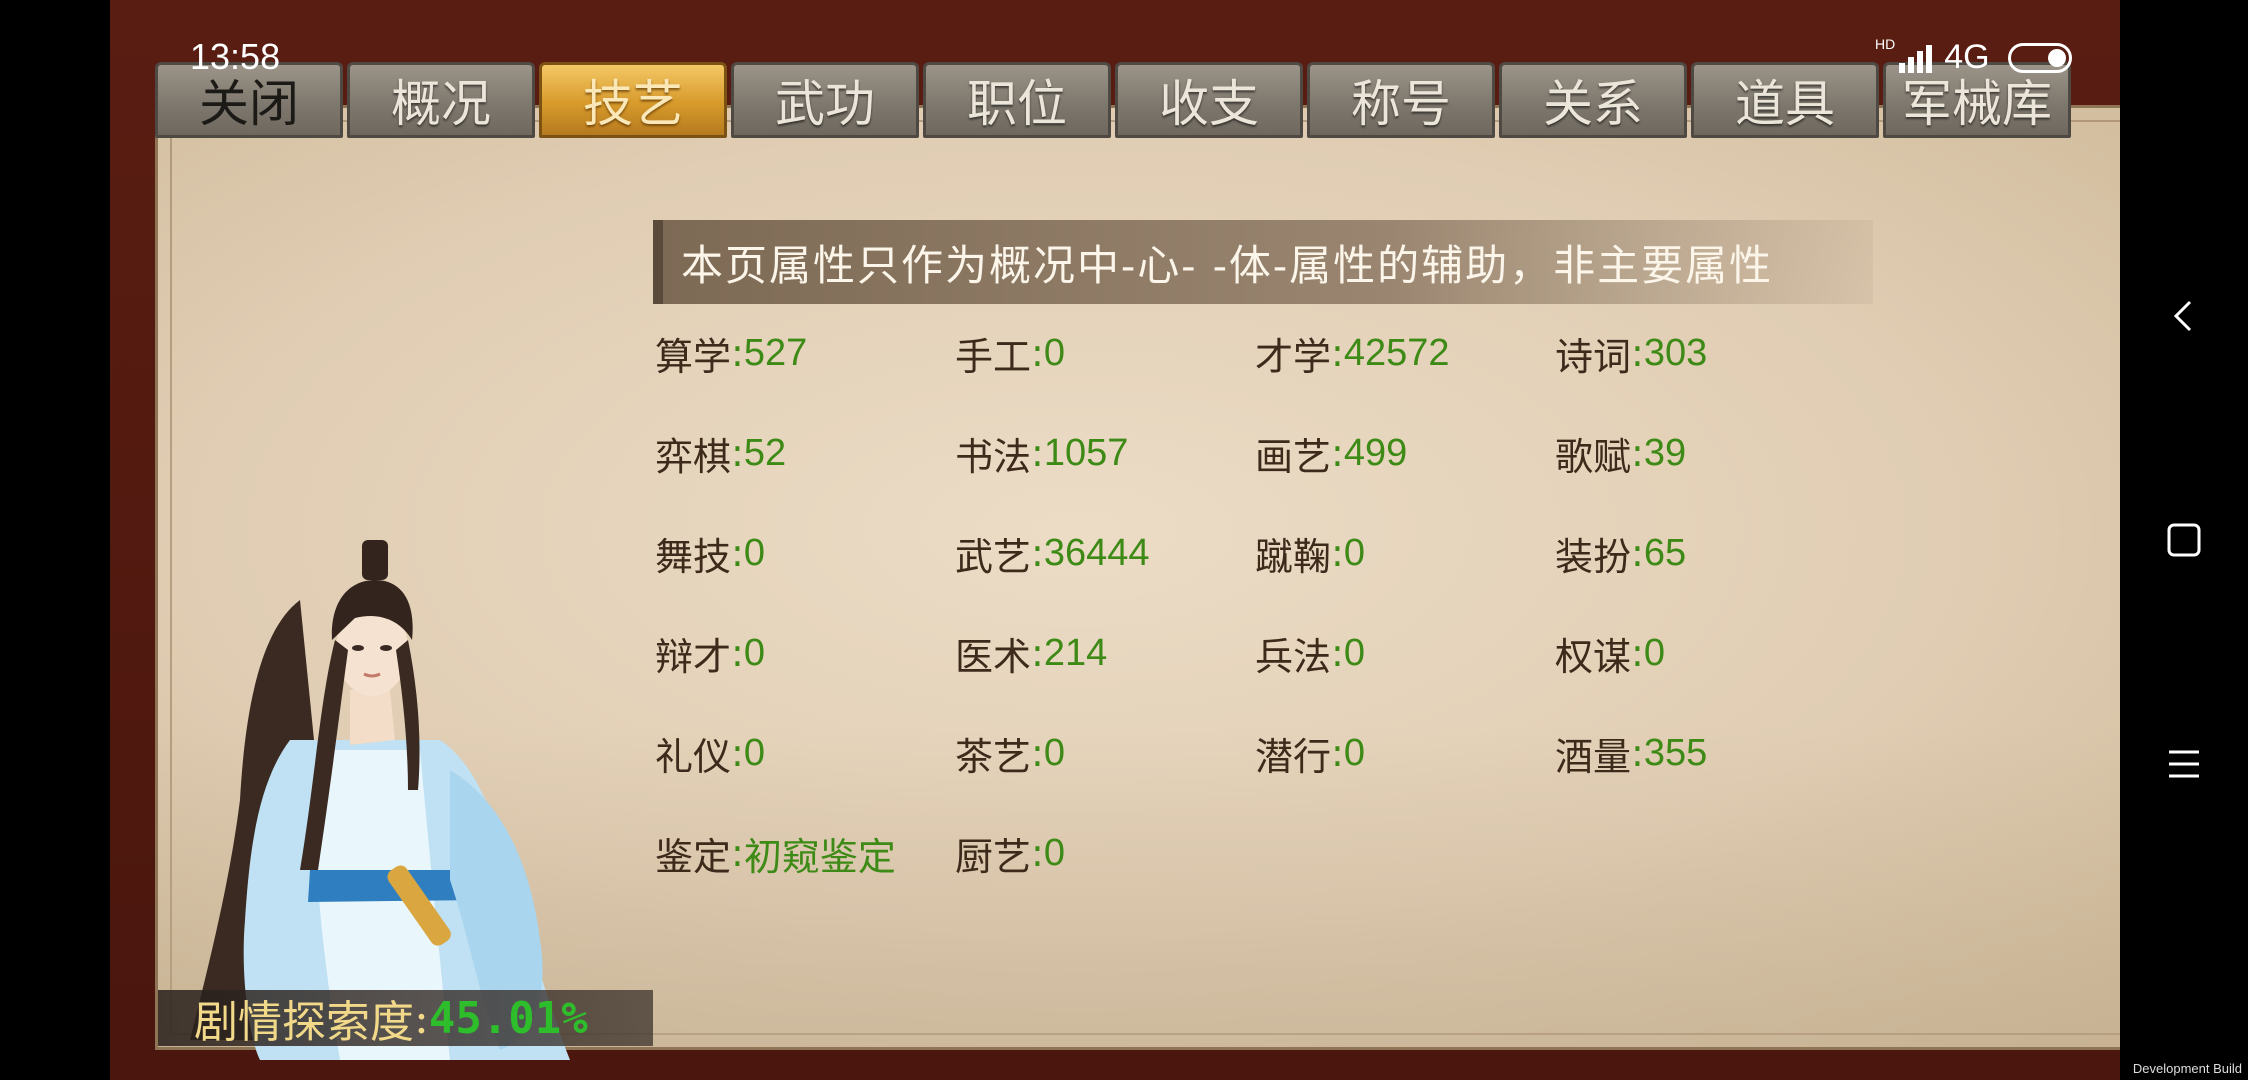 Image resolution: width=2248 pixels, height=1080 pixels. Describe the element at coordinates (693, 756) in the screenshot. I see `attribute-name: 礼仪` at that location.